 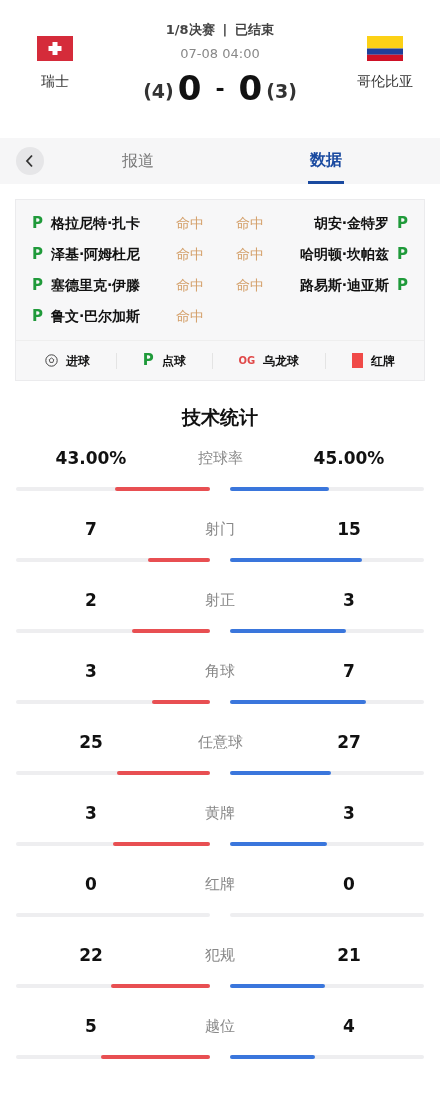 What do you see at coordinates (220, 884) in the screenshot?
I see `stat-name: 红牌` at bounding box center [220, 884].